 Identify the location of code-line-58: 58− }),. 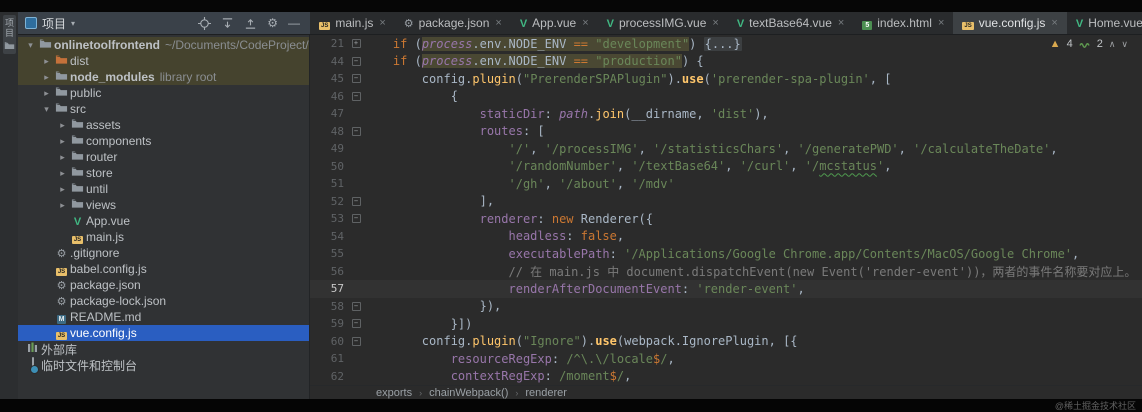
(726, 307).